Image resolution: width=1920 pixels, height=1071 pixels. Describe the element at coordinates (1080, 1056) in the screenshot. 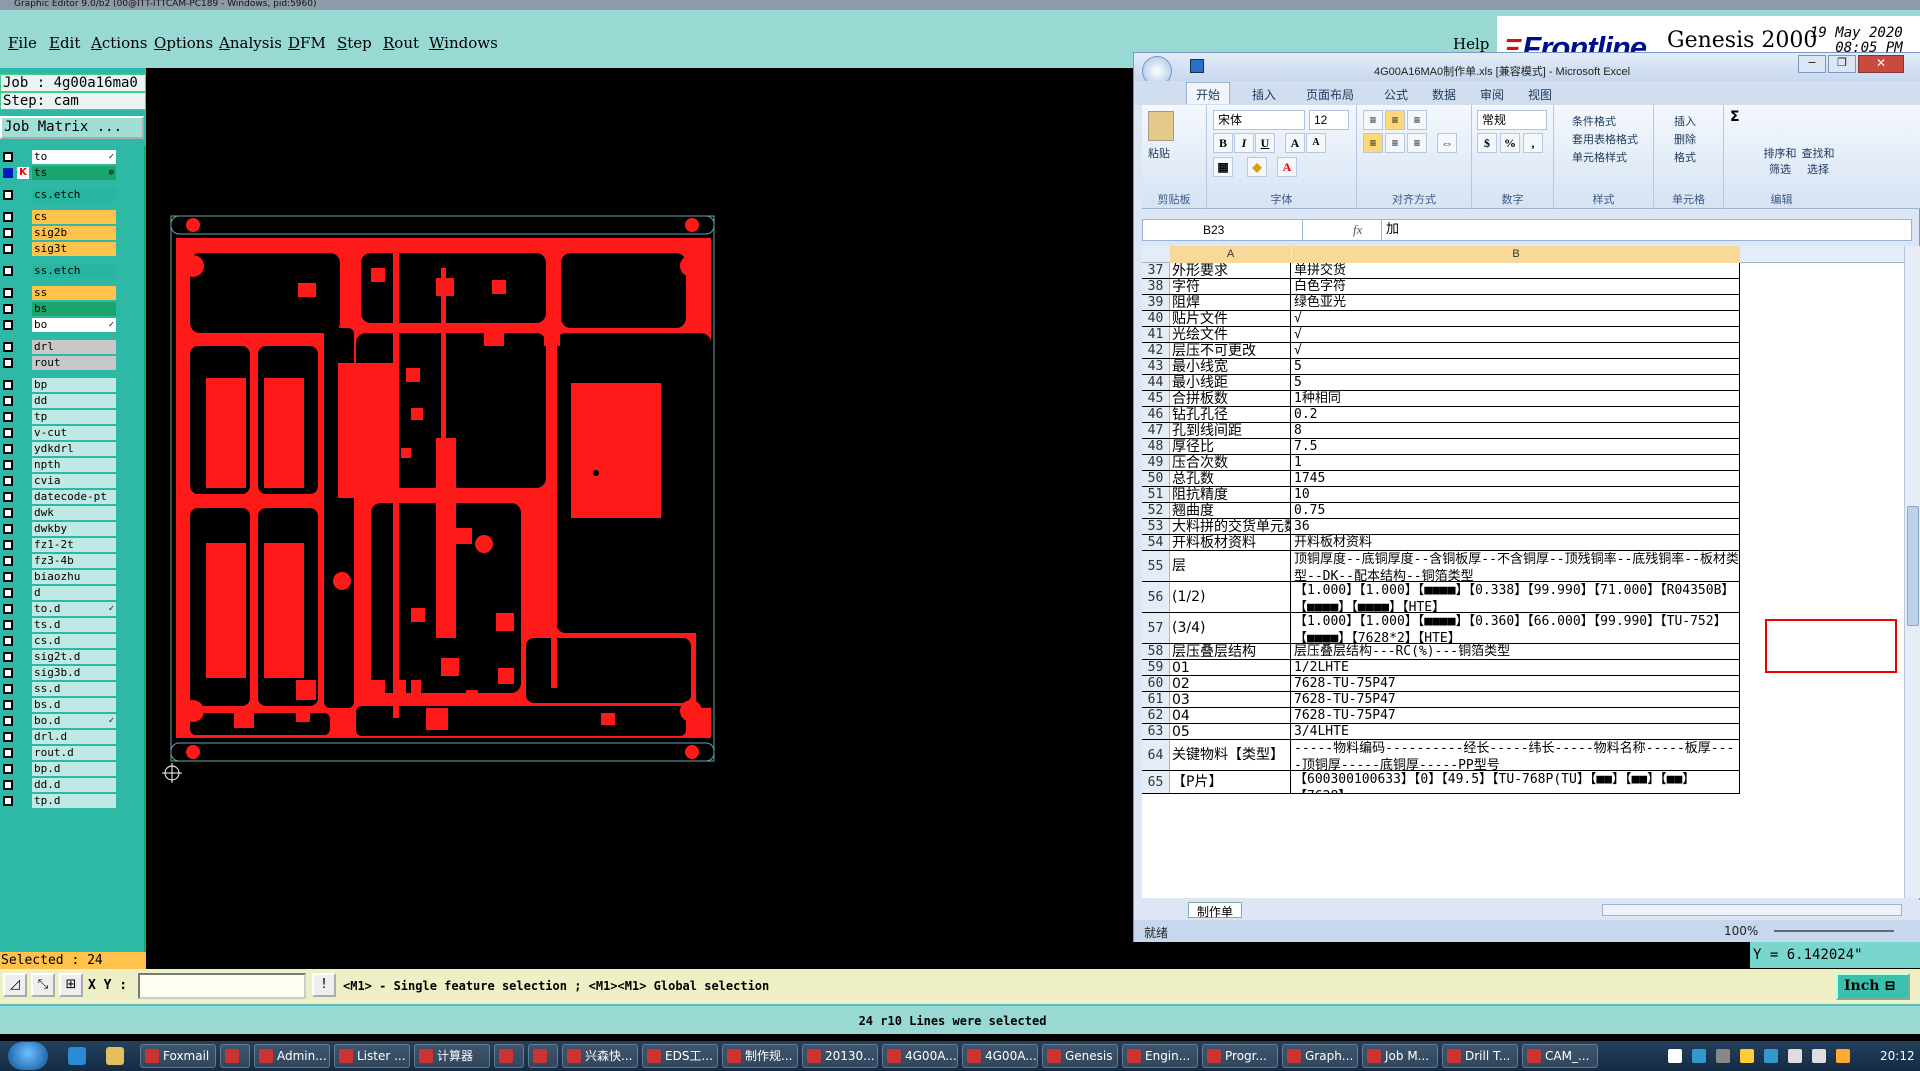

I see `taskbar-item: Genesis` at that location.